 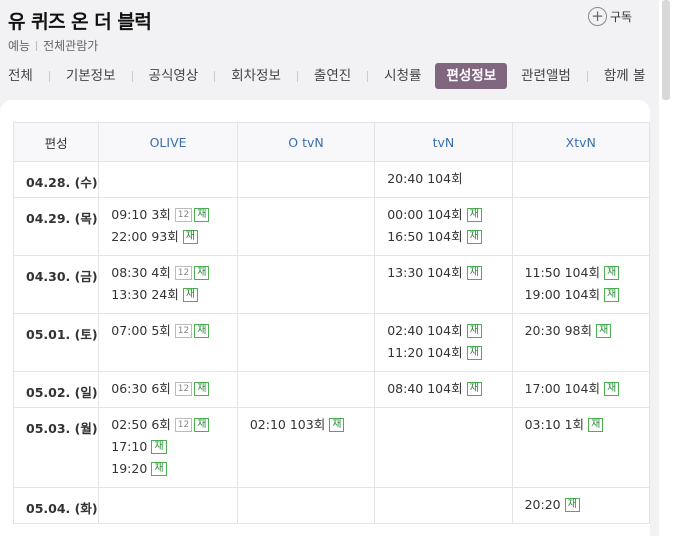 What do you see at coordinates (574, 424) in the screenshot?
I see `episode-number: 1회` at bounding box center [574, 424].